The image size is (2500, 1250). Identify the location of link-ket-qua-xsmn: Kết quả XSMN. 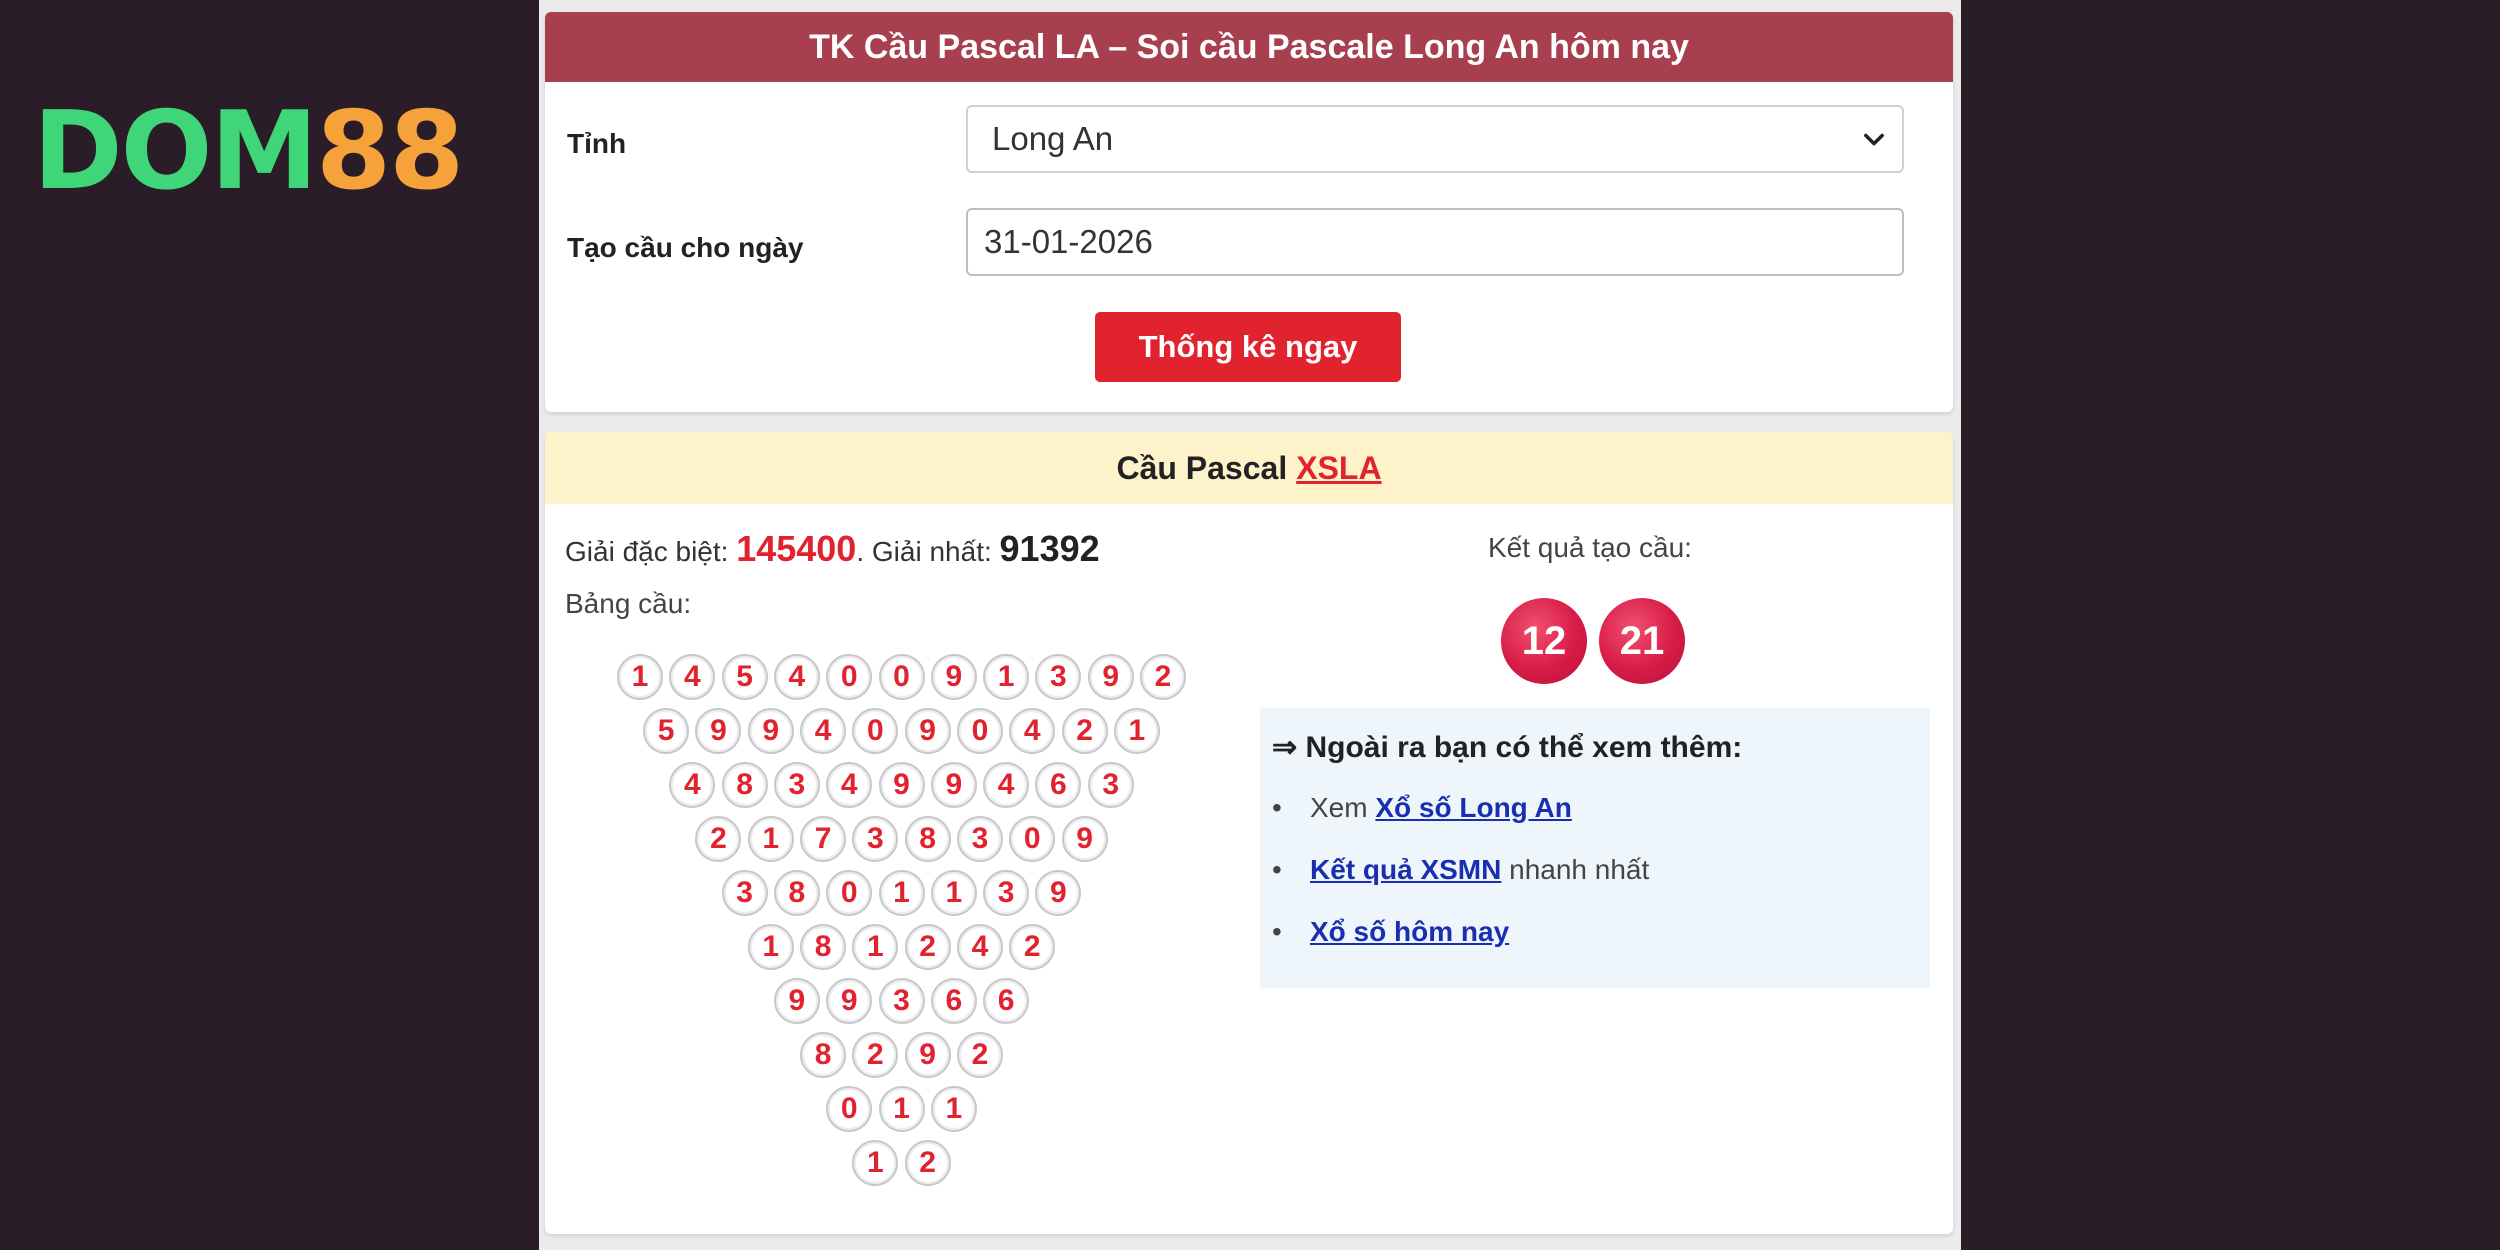
(1405, 869).